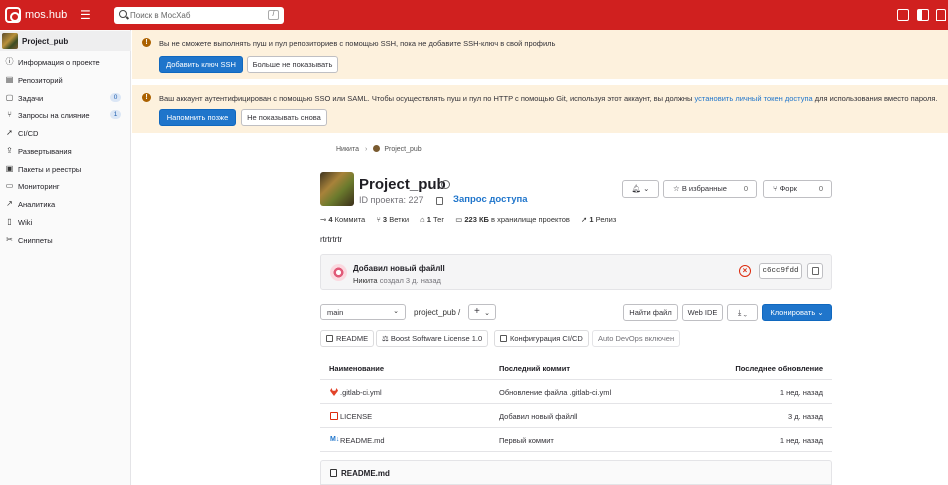 The width and height of the screenshot is (948, 485). What do you see at coordinates (45, 41) in the screenshot?
I see `sidebar-project-name: Project_pub` at bounding box center [45, 41].